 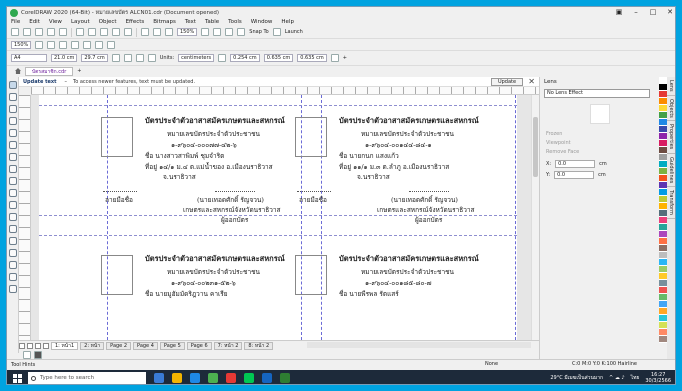 I want to click on page-tab: Page 5, so click(x=172, y=345).